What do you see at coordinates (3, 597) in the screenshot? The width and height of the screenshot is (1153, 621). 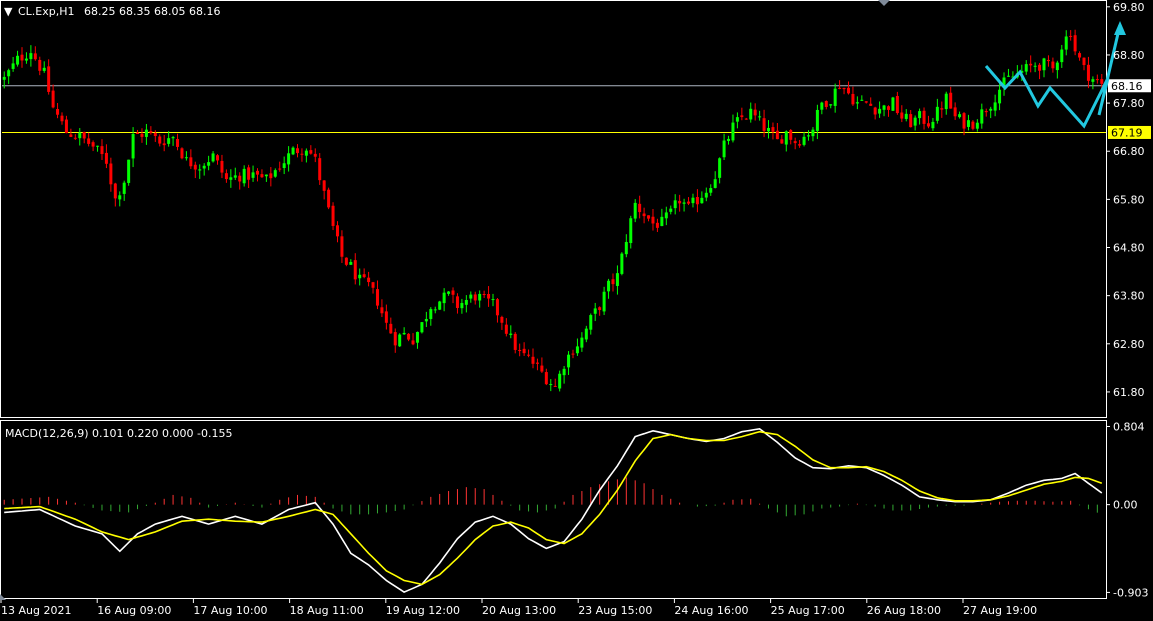 I see `scroll-marker-icon` at bounding box center [3, 597].